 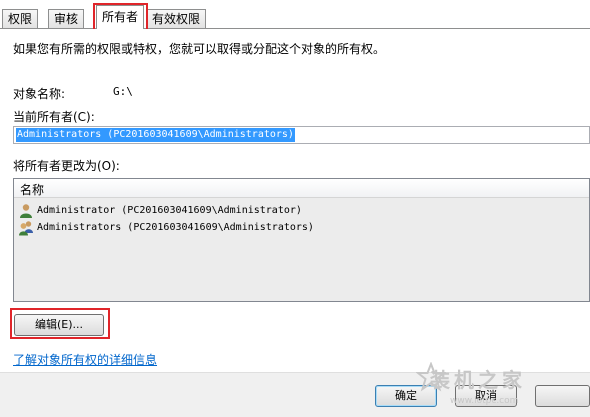 I want to click on object-name-value: G:\, so click(x=123, y=91).